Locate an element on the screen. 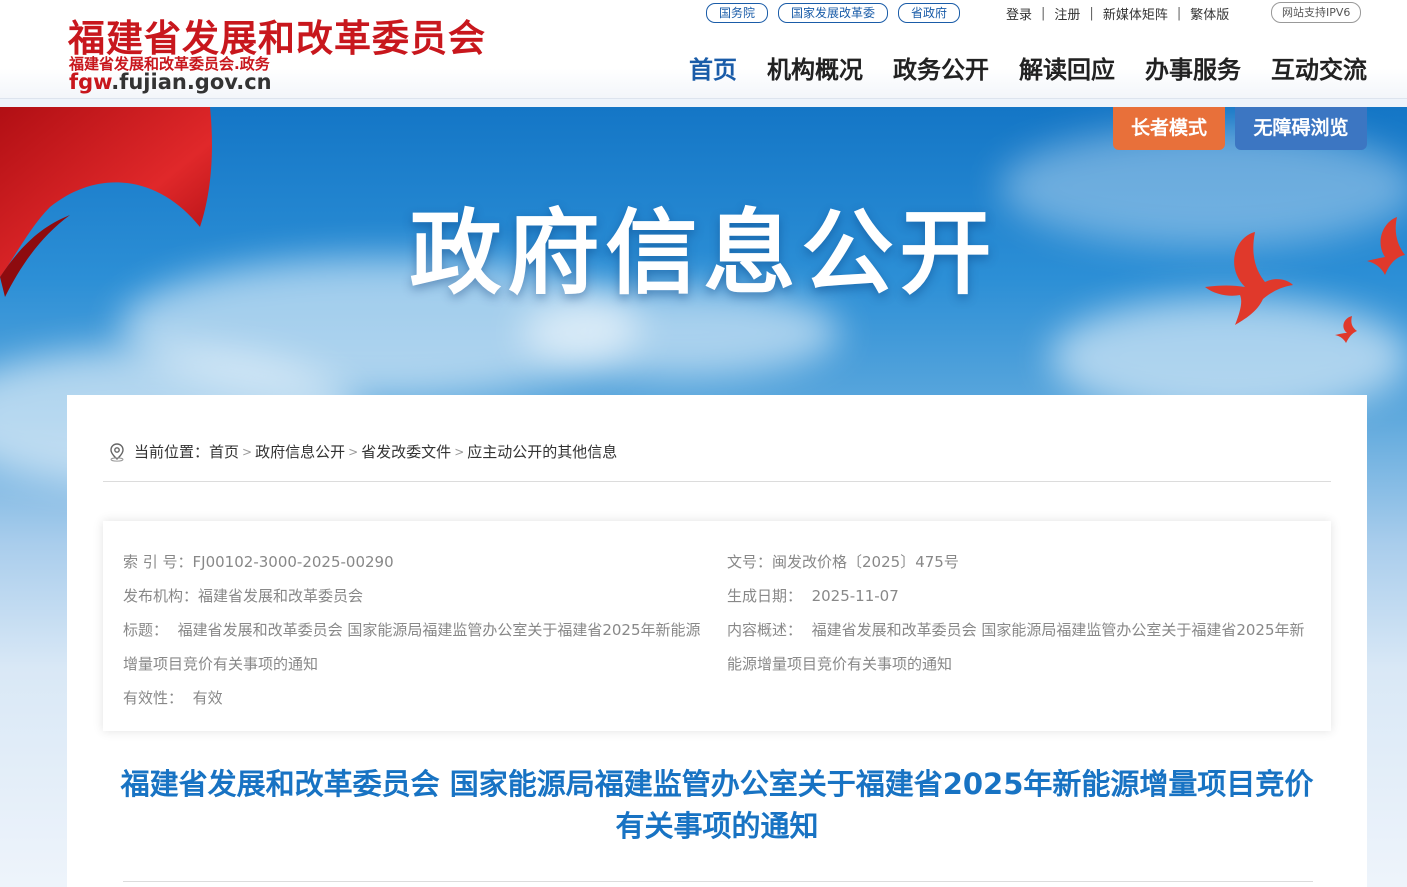 This screenshot has width=1407, height=887. link-ndrc: 国家发展改革委 is located at coordinates (833, 13).